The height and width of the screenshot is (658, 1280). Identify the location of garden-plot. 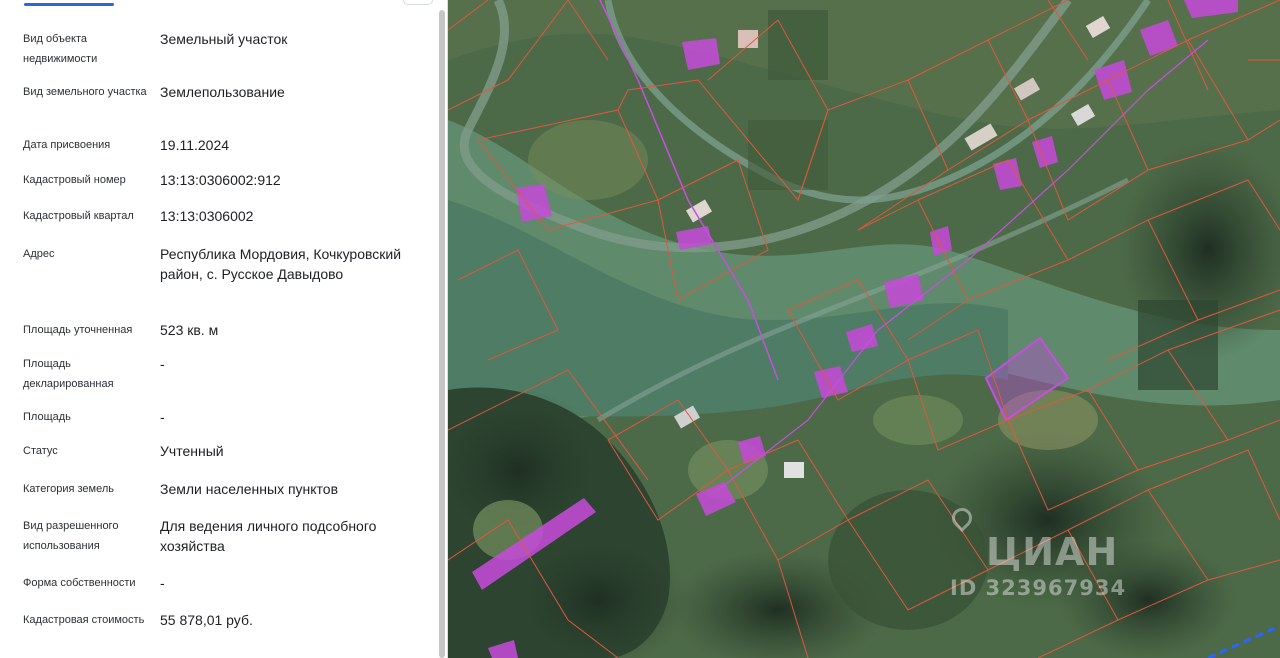
(1178, 345).